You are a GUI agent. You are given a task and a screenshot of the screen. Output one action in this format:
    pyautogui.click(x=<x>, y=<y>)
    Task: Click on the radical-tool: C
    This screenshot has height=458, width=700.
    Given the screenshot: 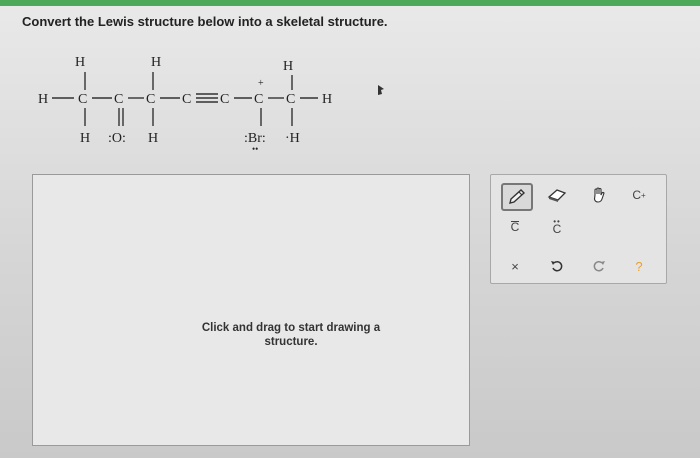 What is the action you would take?
    pyautogui.click(x=515, y=227)
    